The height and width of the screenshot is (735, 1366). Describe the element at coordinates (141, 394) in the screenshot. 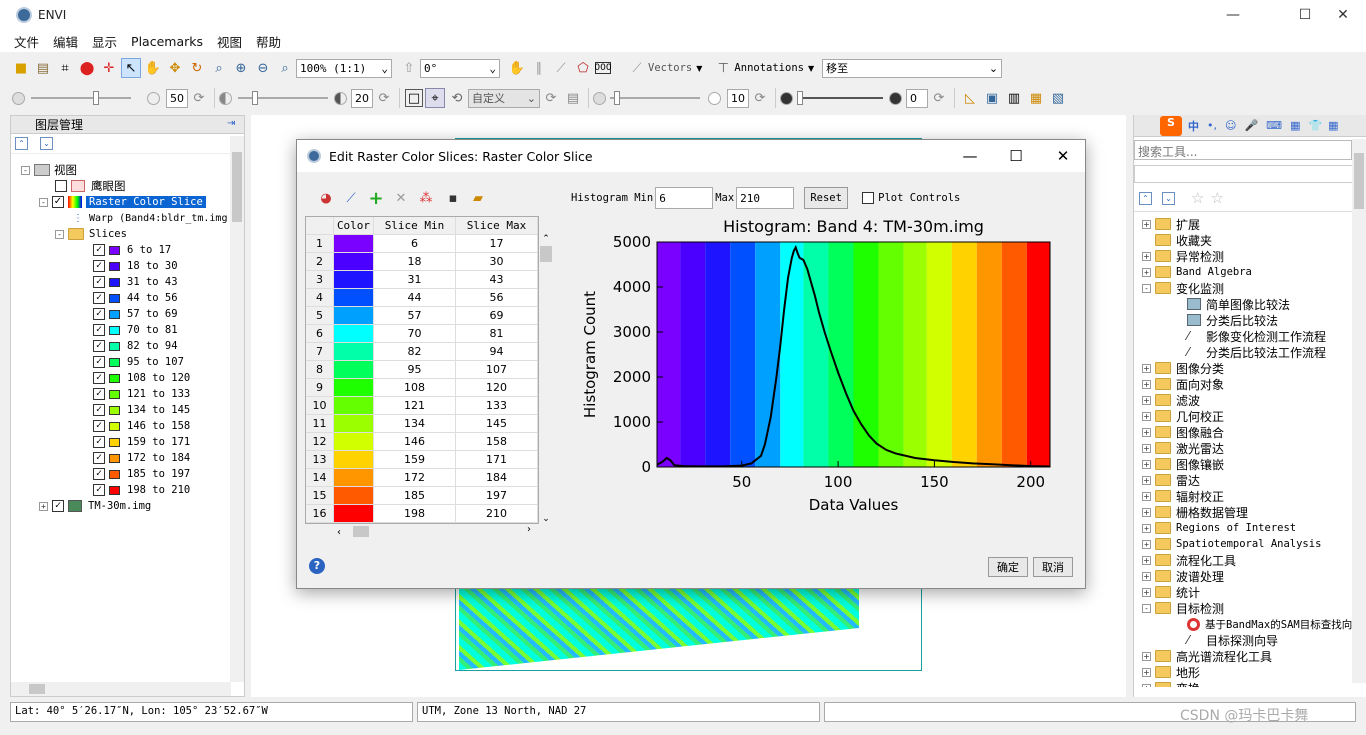

I see `slice-item: ✓ 121 to 133` at that location.